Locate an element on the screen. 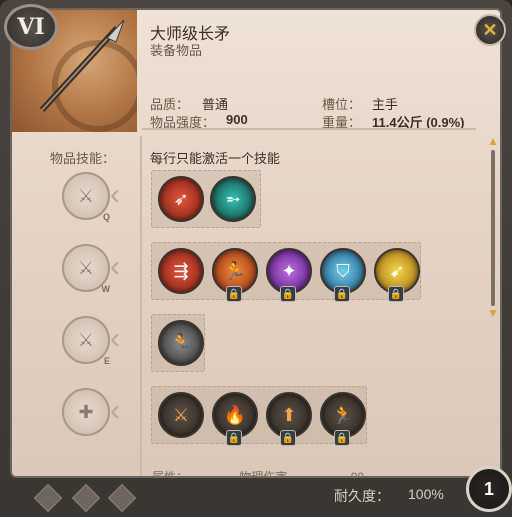  skill-slot-w: ⚔ W is located at coordinates (86, 269).